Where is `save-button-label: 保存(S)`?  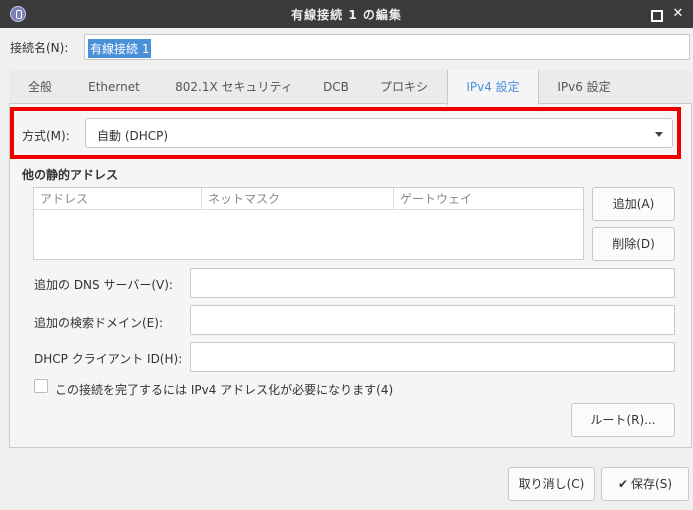 save-button-label: 保存(S) is located at coordinates (652, 484).